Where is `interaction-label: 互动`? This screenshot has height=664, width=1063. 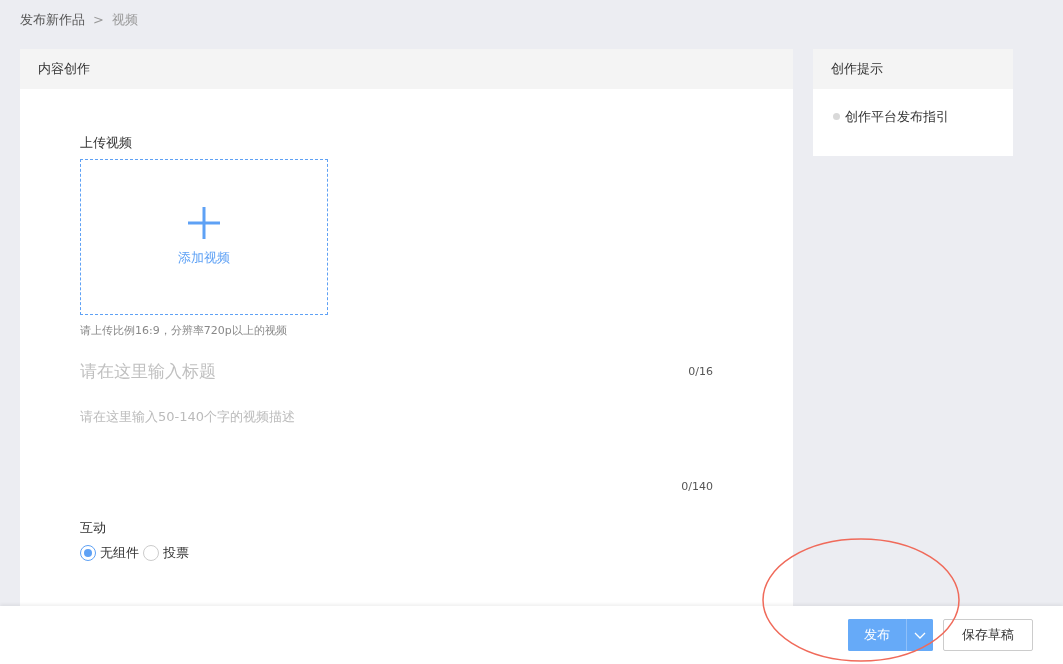 interaction-label: 互动 is located at coordinates (93, 527).